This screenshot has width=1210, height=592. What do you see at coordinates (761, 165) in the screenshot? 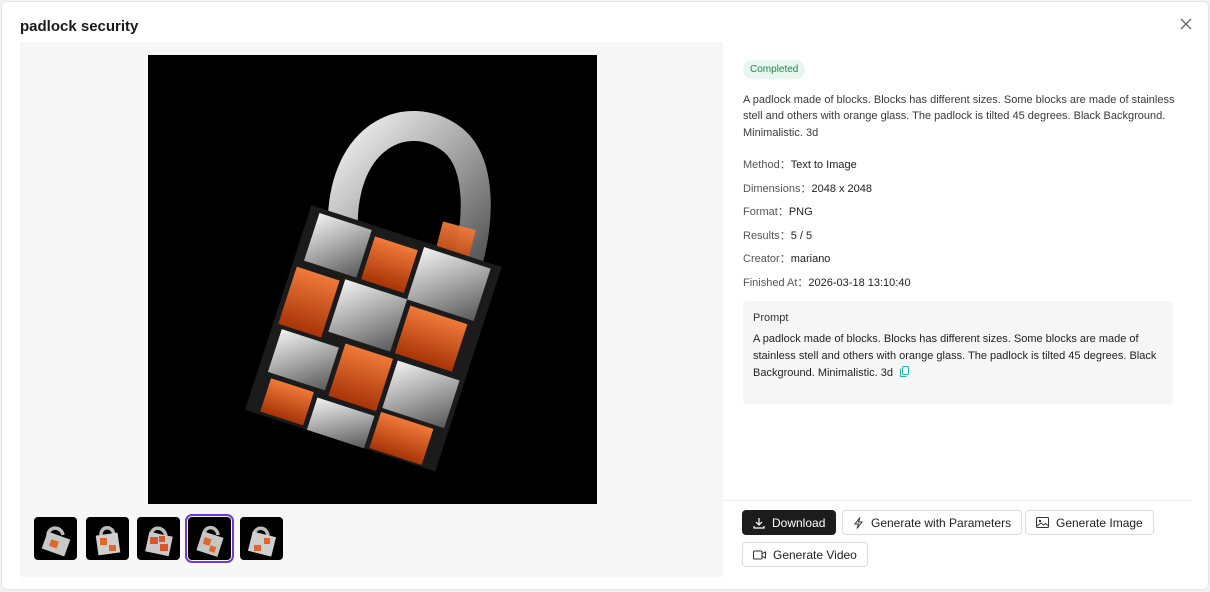
I see `meta-label: Method` at bounding box center [761, 165].